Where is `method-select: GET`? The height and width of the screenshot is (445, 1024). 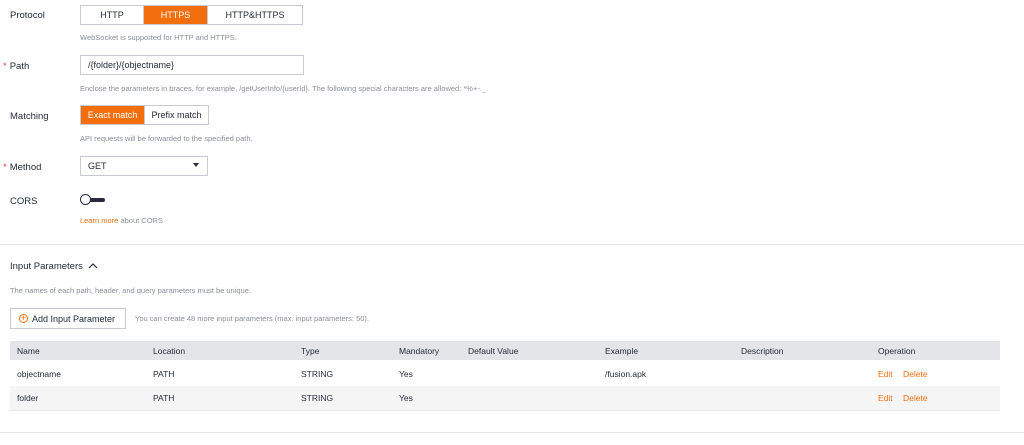
method-select: GET is located at coordinates (144, 166).